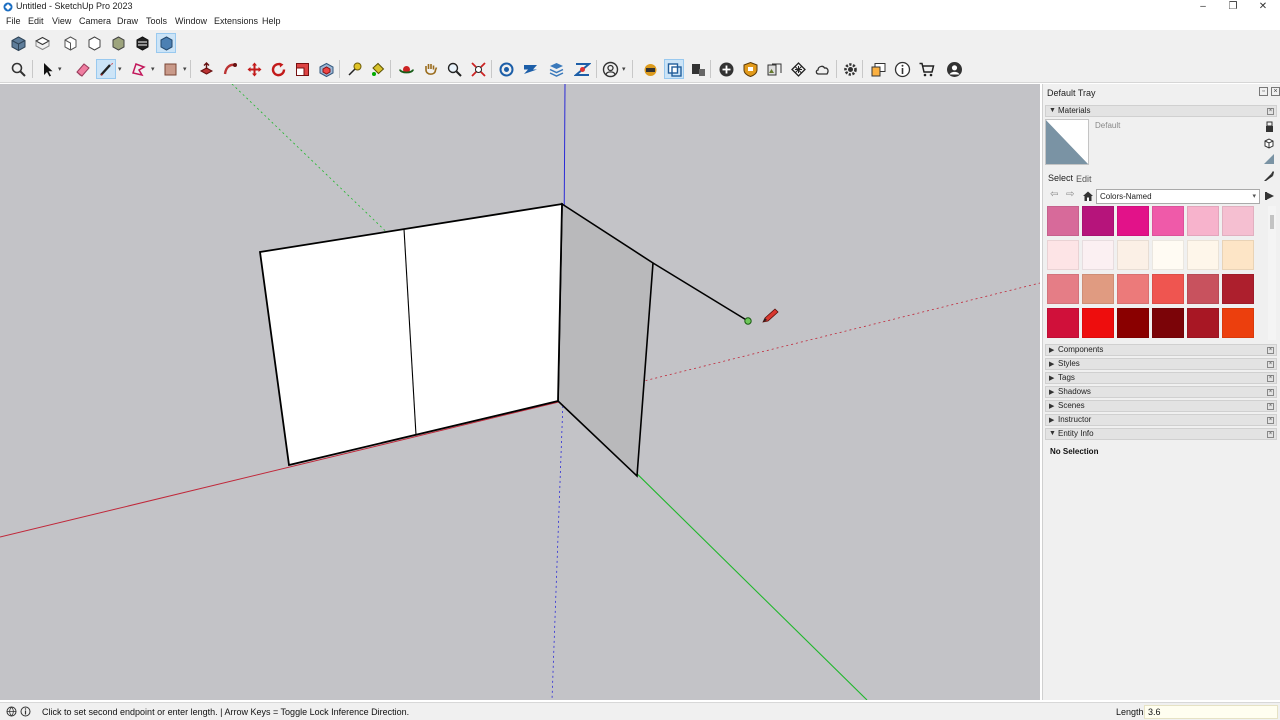  What do you see at coordinates (650, 69) in the screenshot?
I see `solid-tools-icon` at bounding box center [650, 69].